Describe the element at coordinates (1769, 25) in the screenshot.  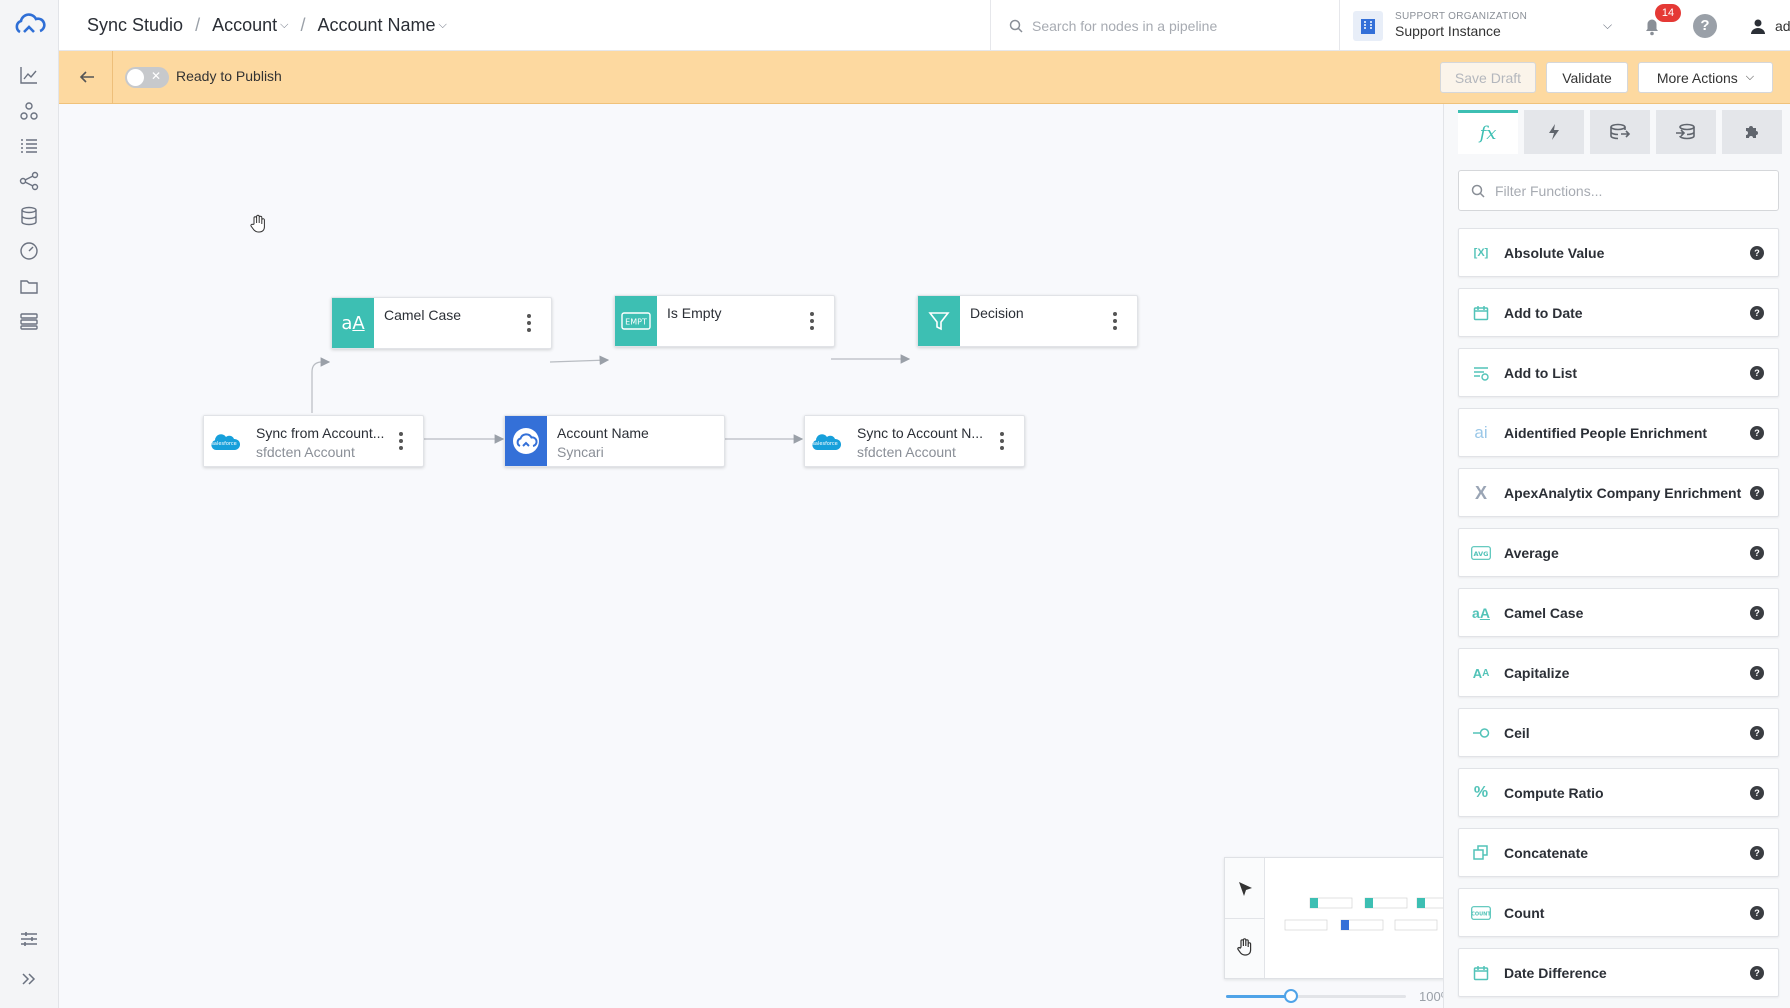
I see `user-menu: admin ⌵` at that location.